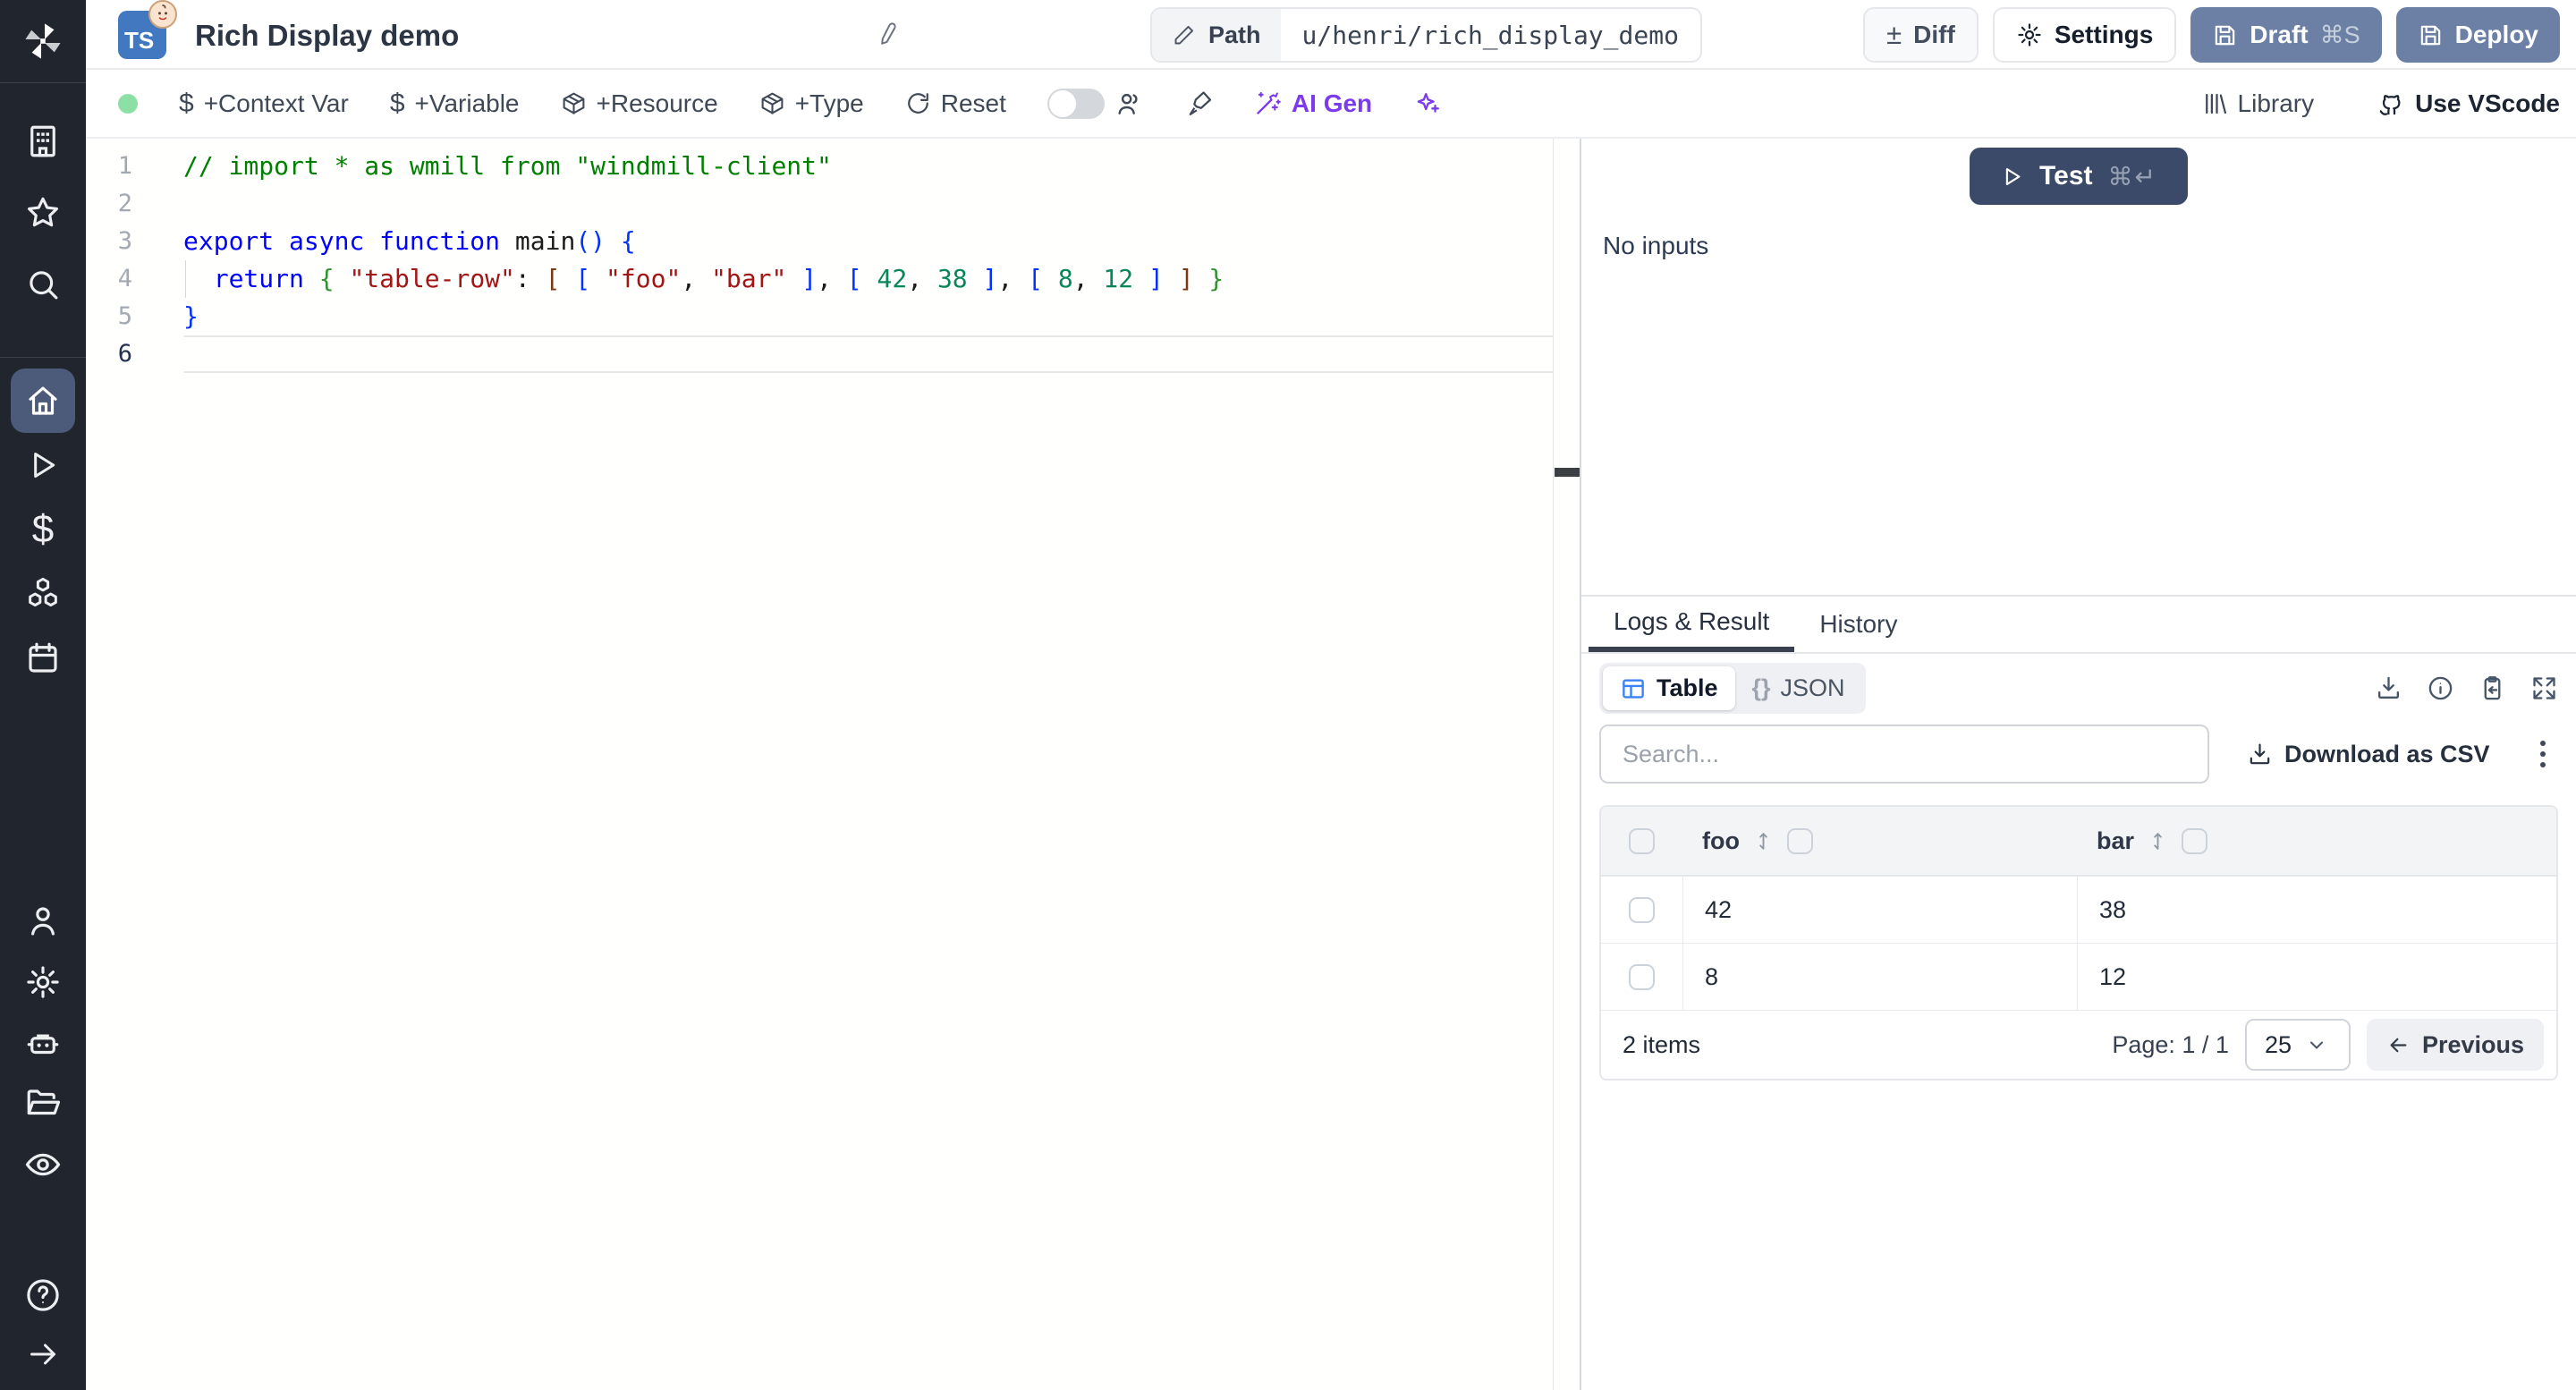 The width and height of the screenshot is (2576, 1390). Describe the element at coordinates (134, 316) in the screenshot. I see `line-number: 5` at that location.